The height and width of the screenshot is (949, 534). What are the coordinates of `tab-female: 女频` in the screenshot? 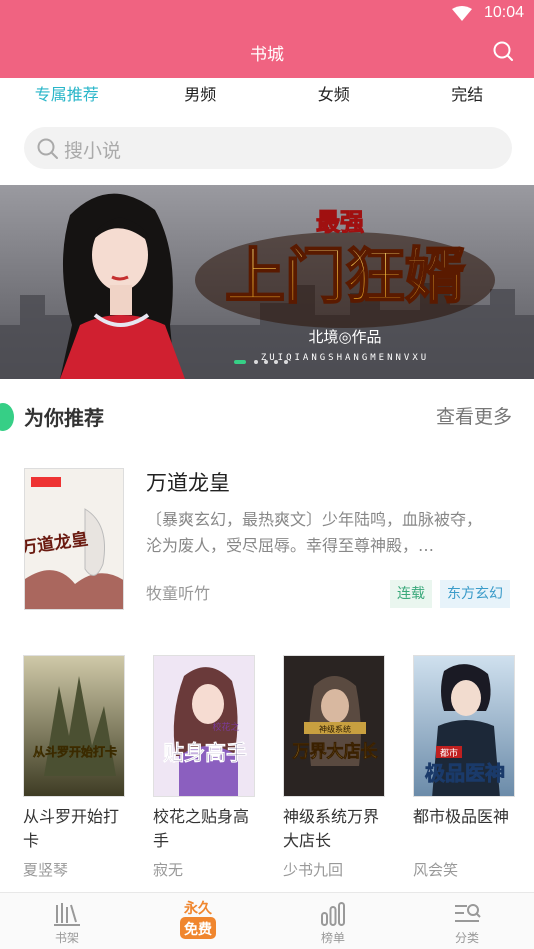 It's located at (334, 96).